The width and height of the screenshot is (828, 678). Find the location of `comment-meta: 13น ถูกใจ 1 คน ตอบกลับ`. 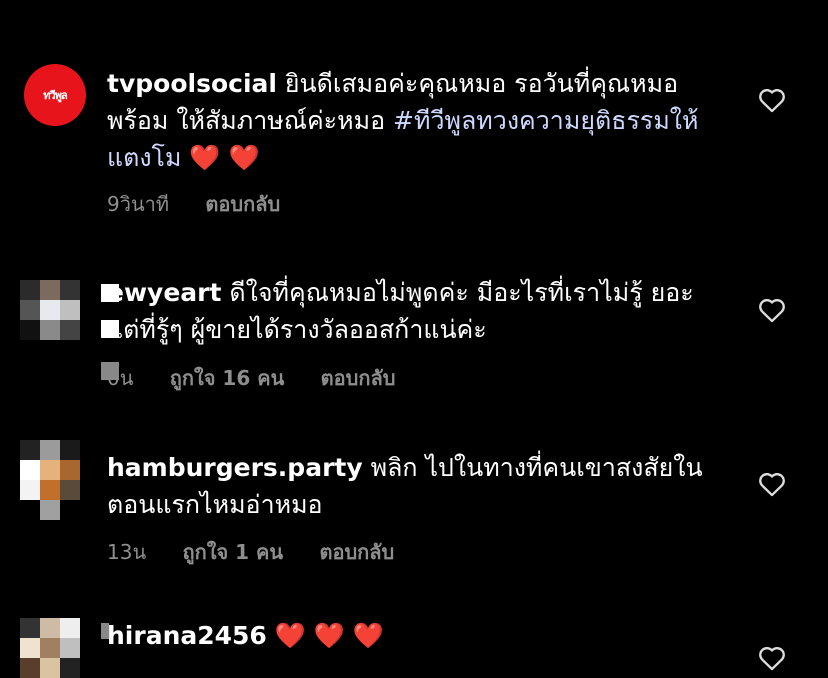

comment-meta: 13น ถูกใจ 1 คน ตอบกลับ is located at coordinates (265, 552).